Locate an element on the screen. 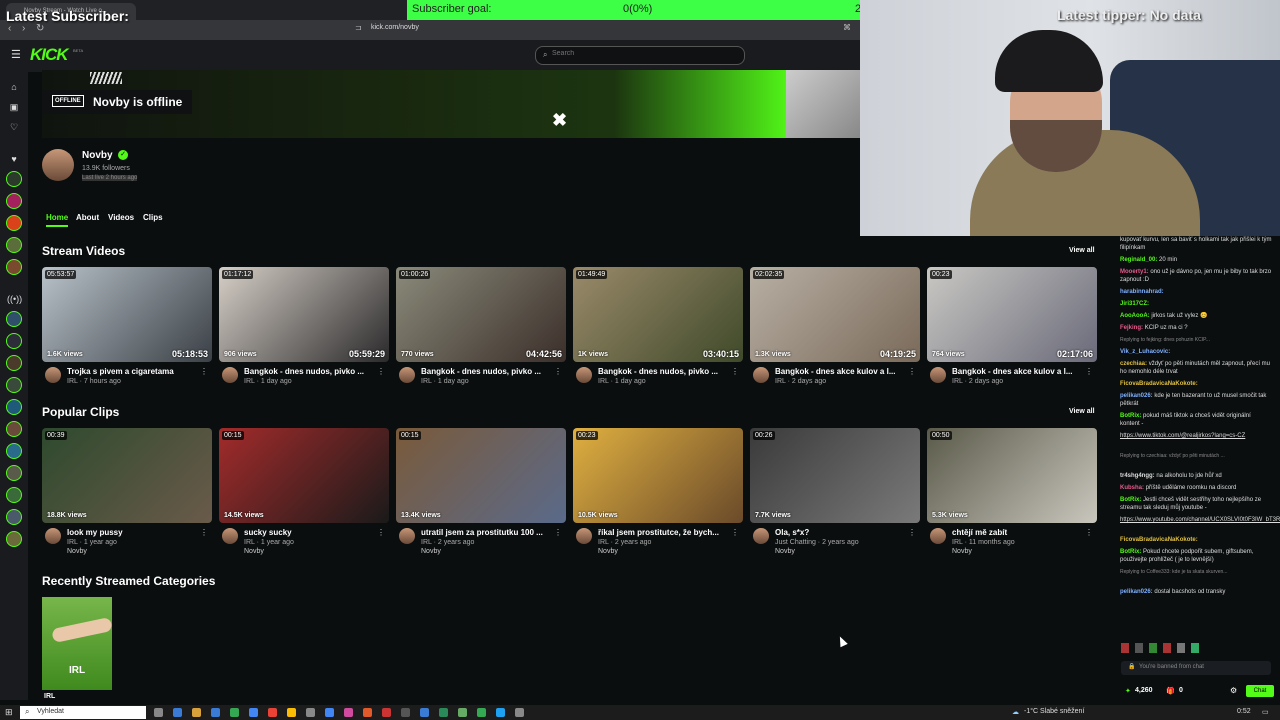  video-thumbnail: 01:17:12 906 views 05:59:29 is located at coordinates (304, 314).